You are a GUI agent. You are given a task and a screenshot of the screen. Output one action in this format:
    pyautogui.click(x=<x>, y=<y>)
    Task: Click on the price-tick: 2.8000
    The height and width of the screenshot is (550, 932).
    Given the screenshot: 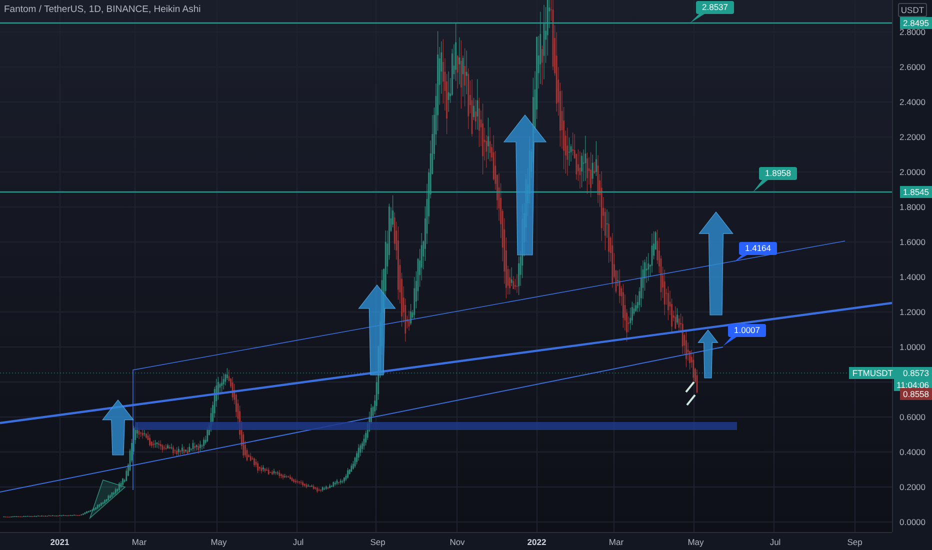 What is the action you would take?
    pyautogui.click(x=913, y=32)
    